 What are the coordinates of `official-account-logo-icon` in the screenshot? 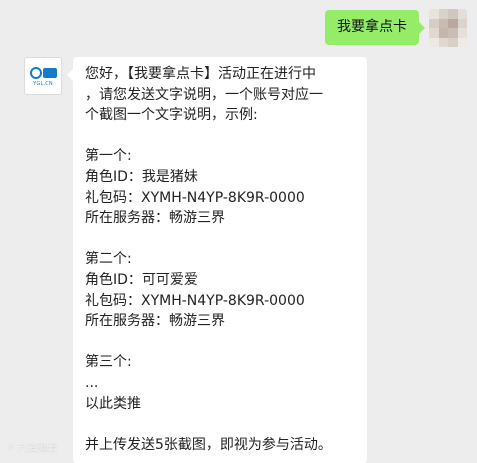 It's located at (43, 73).